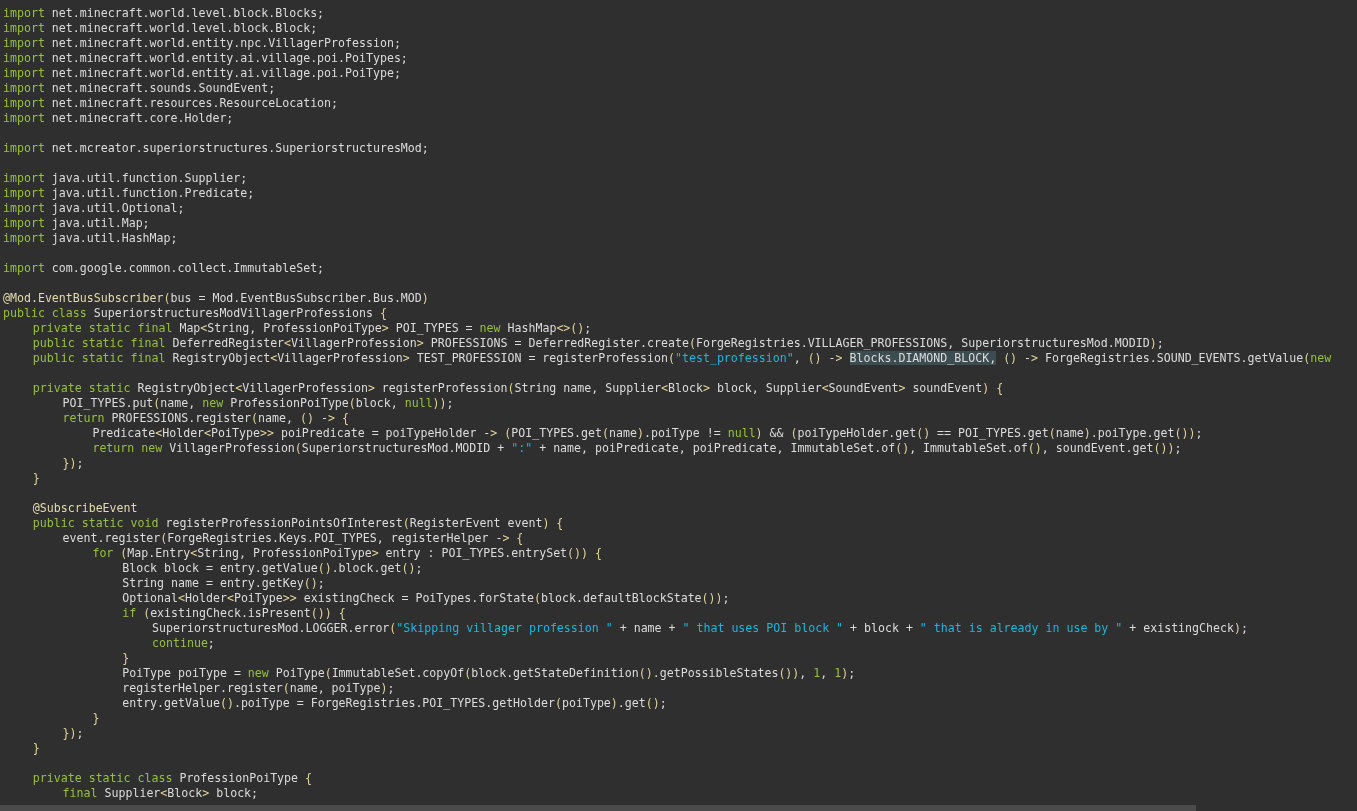 The image size is (1357, 811). What do you see at coordinates (488, 673) in the screenshot?
I see `code-line: PoiType poiType = new PoiType(ImmutableSet.copyOf(block.getStateDefinition().getPossibleStates()), 1, 1);` at bounding box center [488, 673].